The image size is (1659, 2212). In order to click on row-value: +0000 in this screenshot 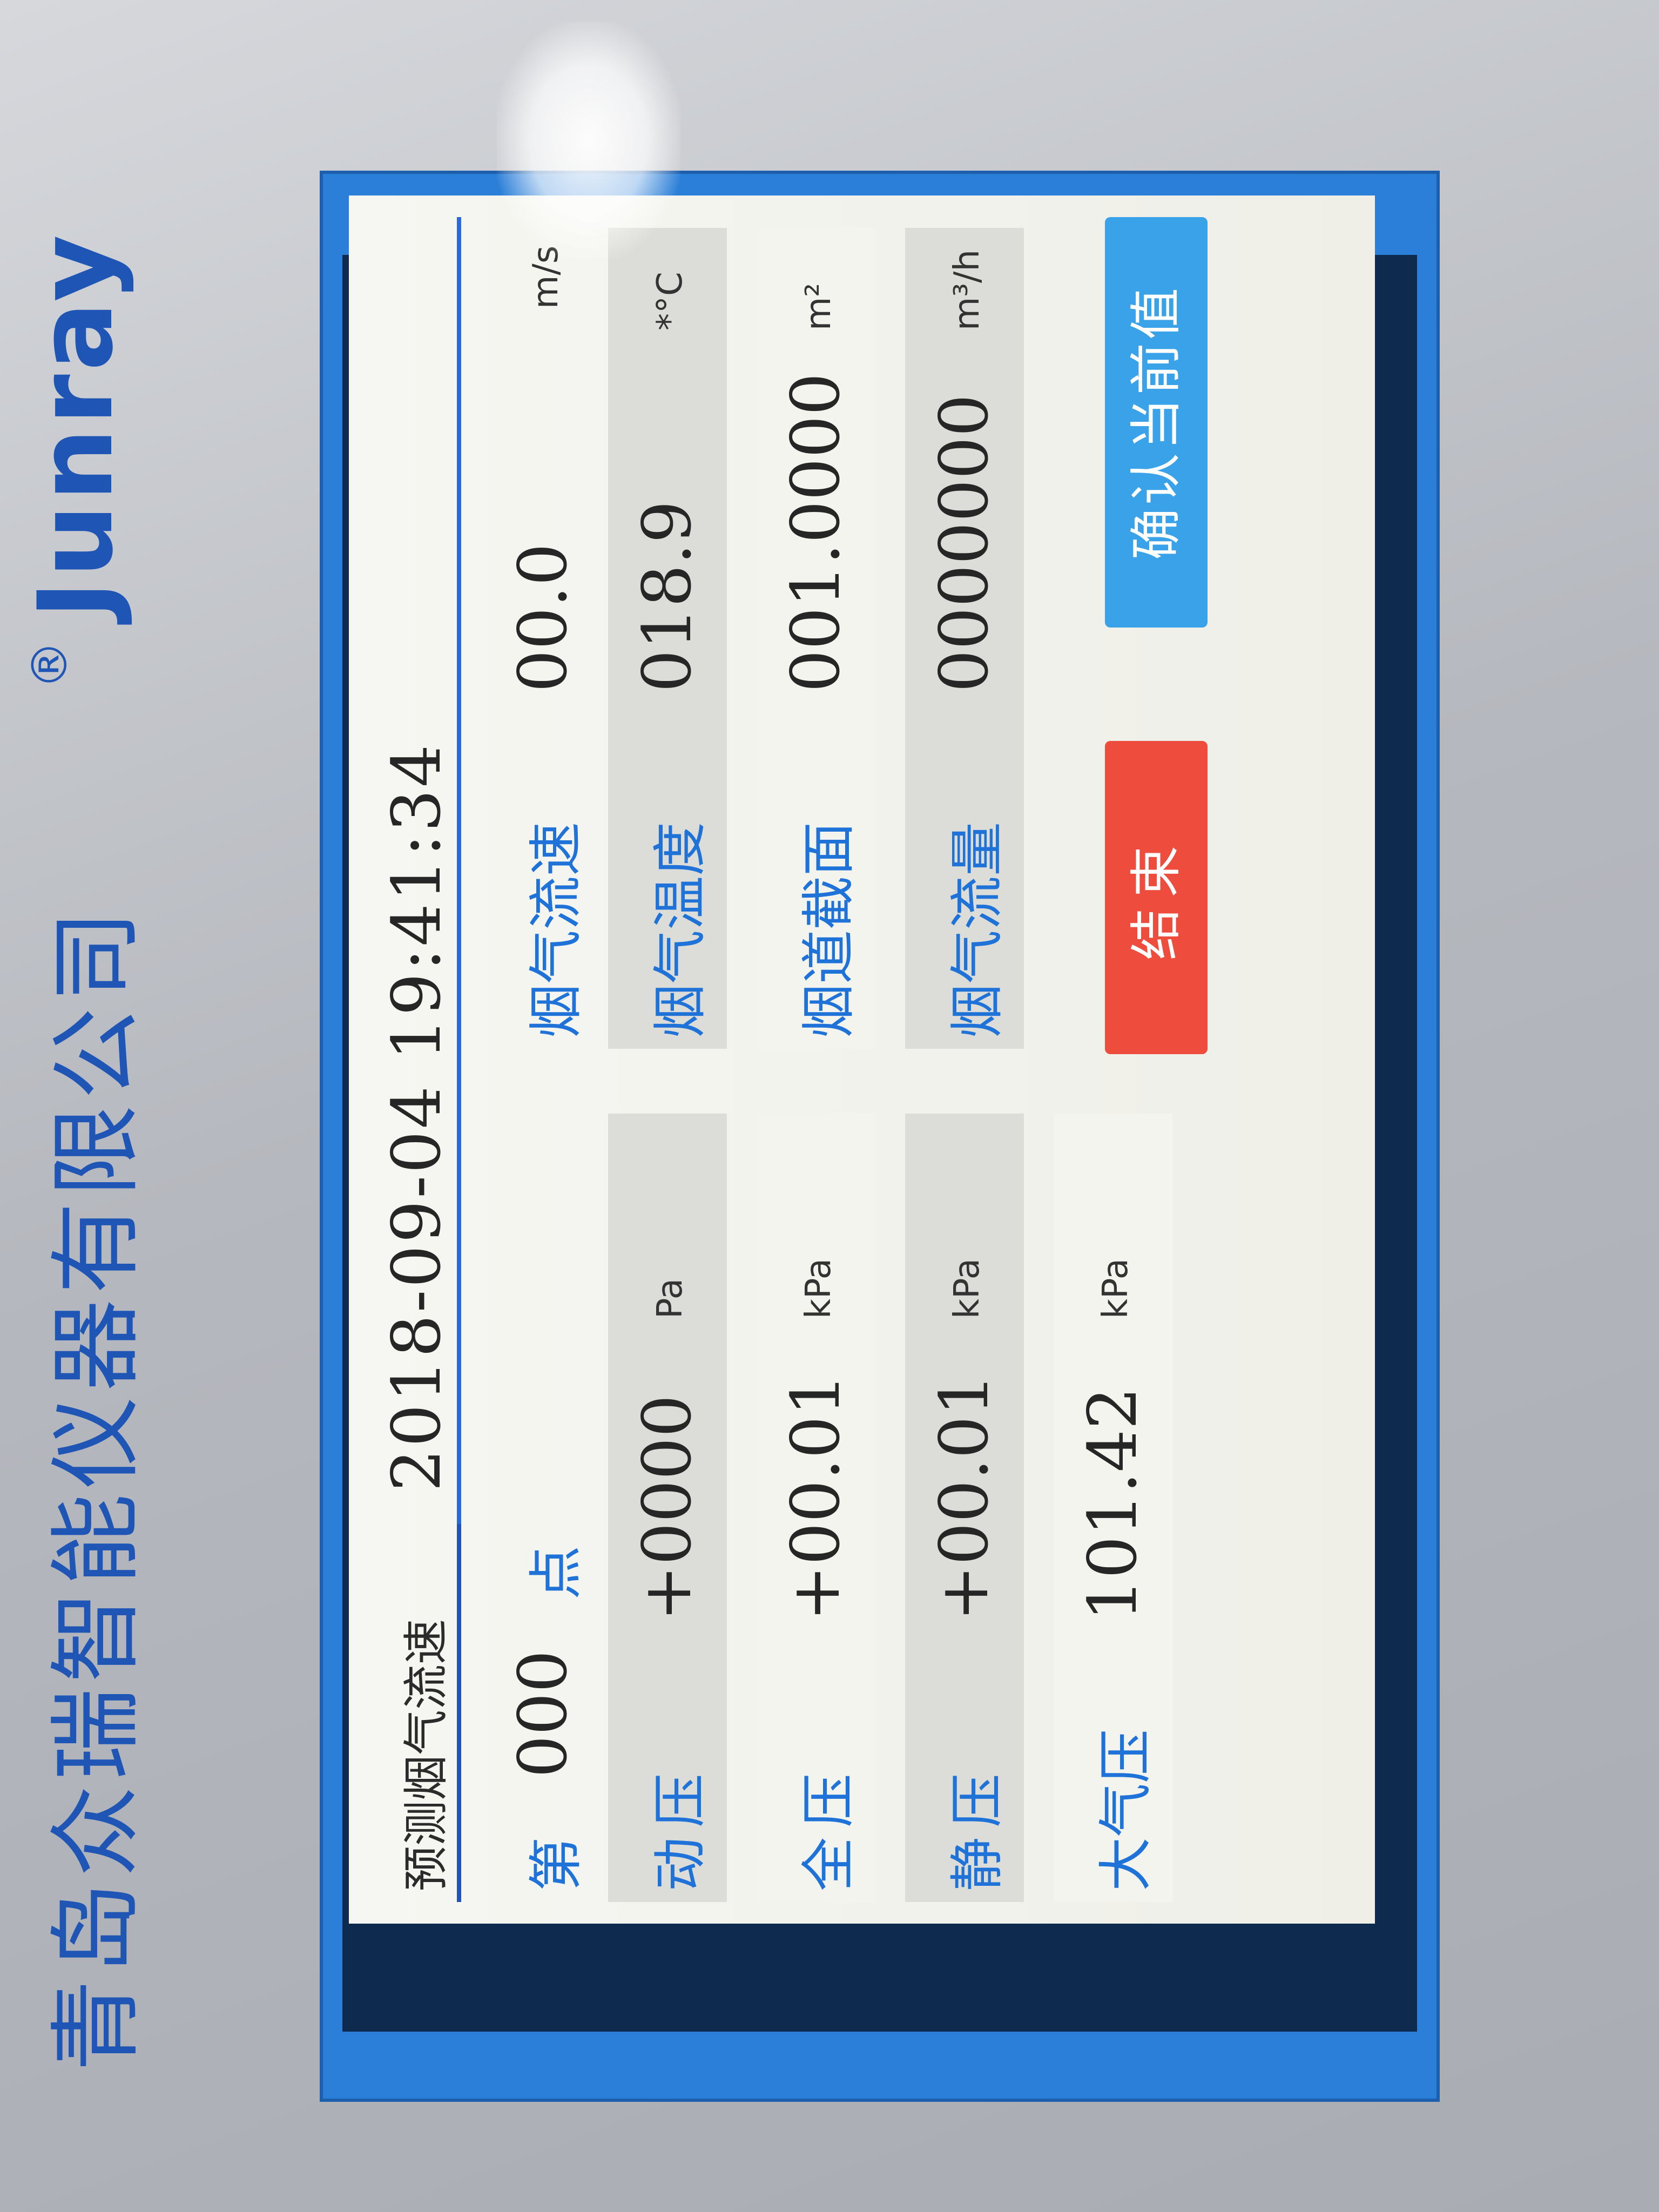, I will do `click(667, 1508)`.